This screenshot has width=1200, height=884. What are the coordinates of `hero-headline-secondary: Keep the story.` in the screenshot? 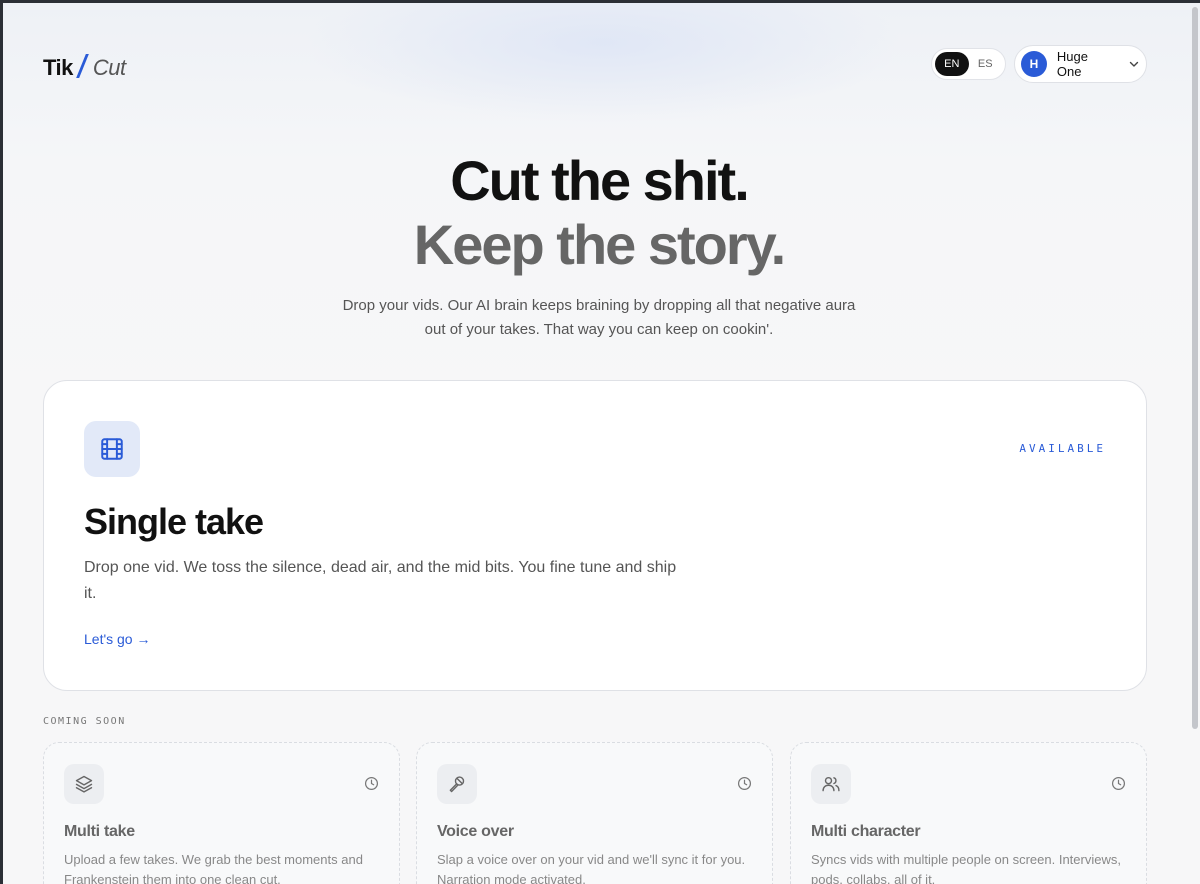 It's located at (599, 244).